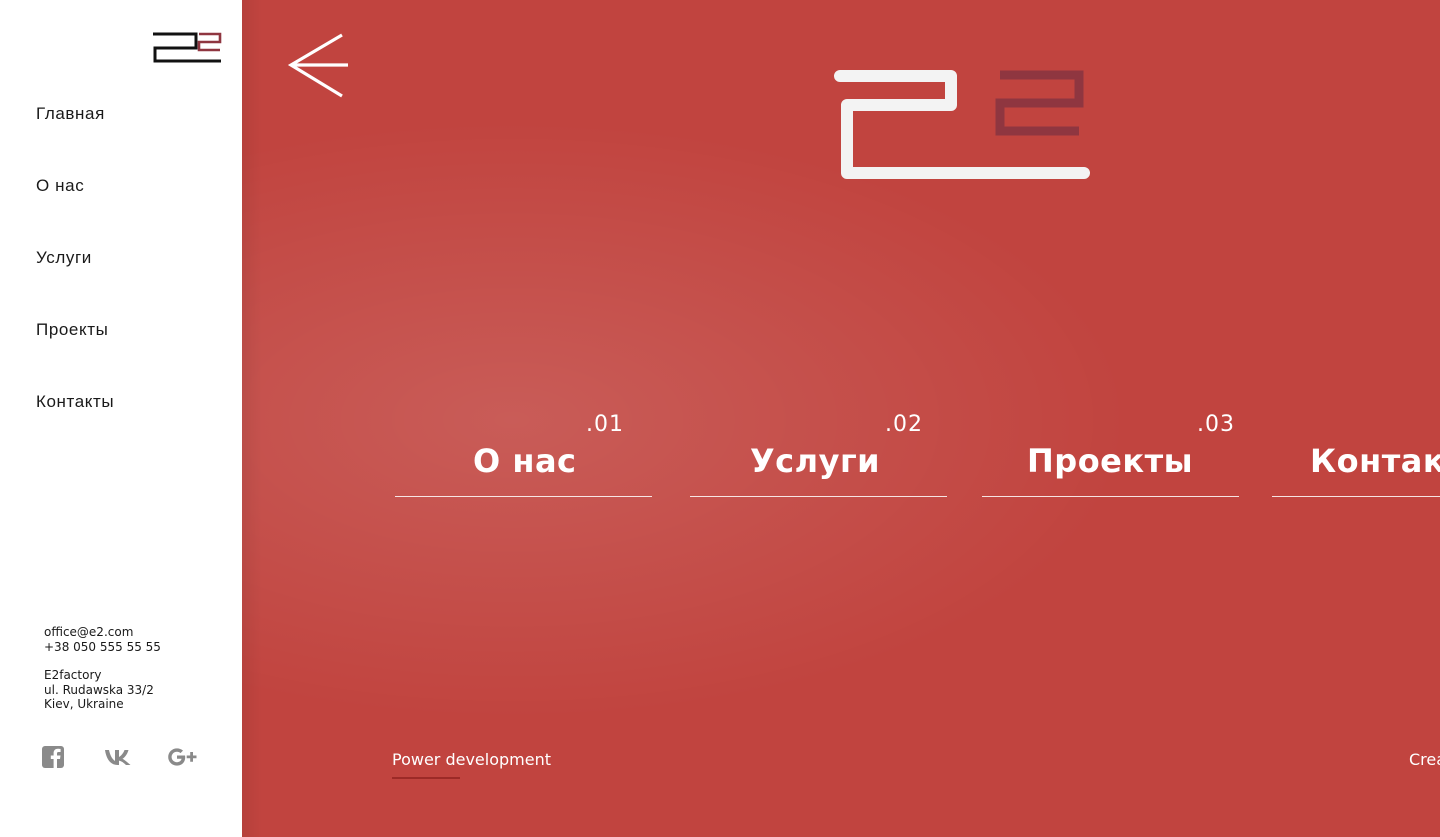  What do you see at coordinates (904, 424) in the screenshot?
I see `section-number: .02` at bounding box center [904, 424].